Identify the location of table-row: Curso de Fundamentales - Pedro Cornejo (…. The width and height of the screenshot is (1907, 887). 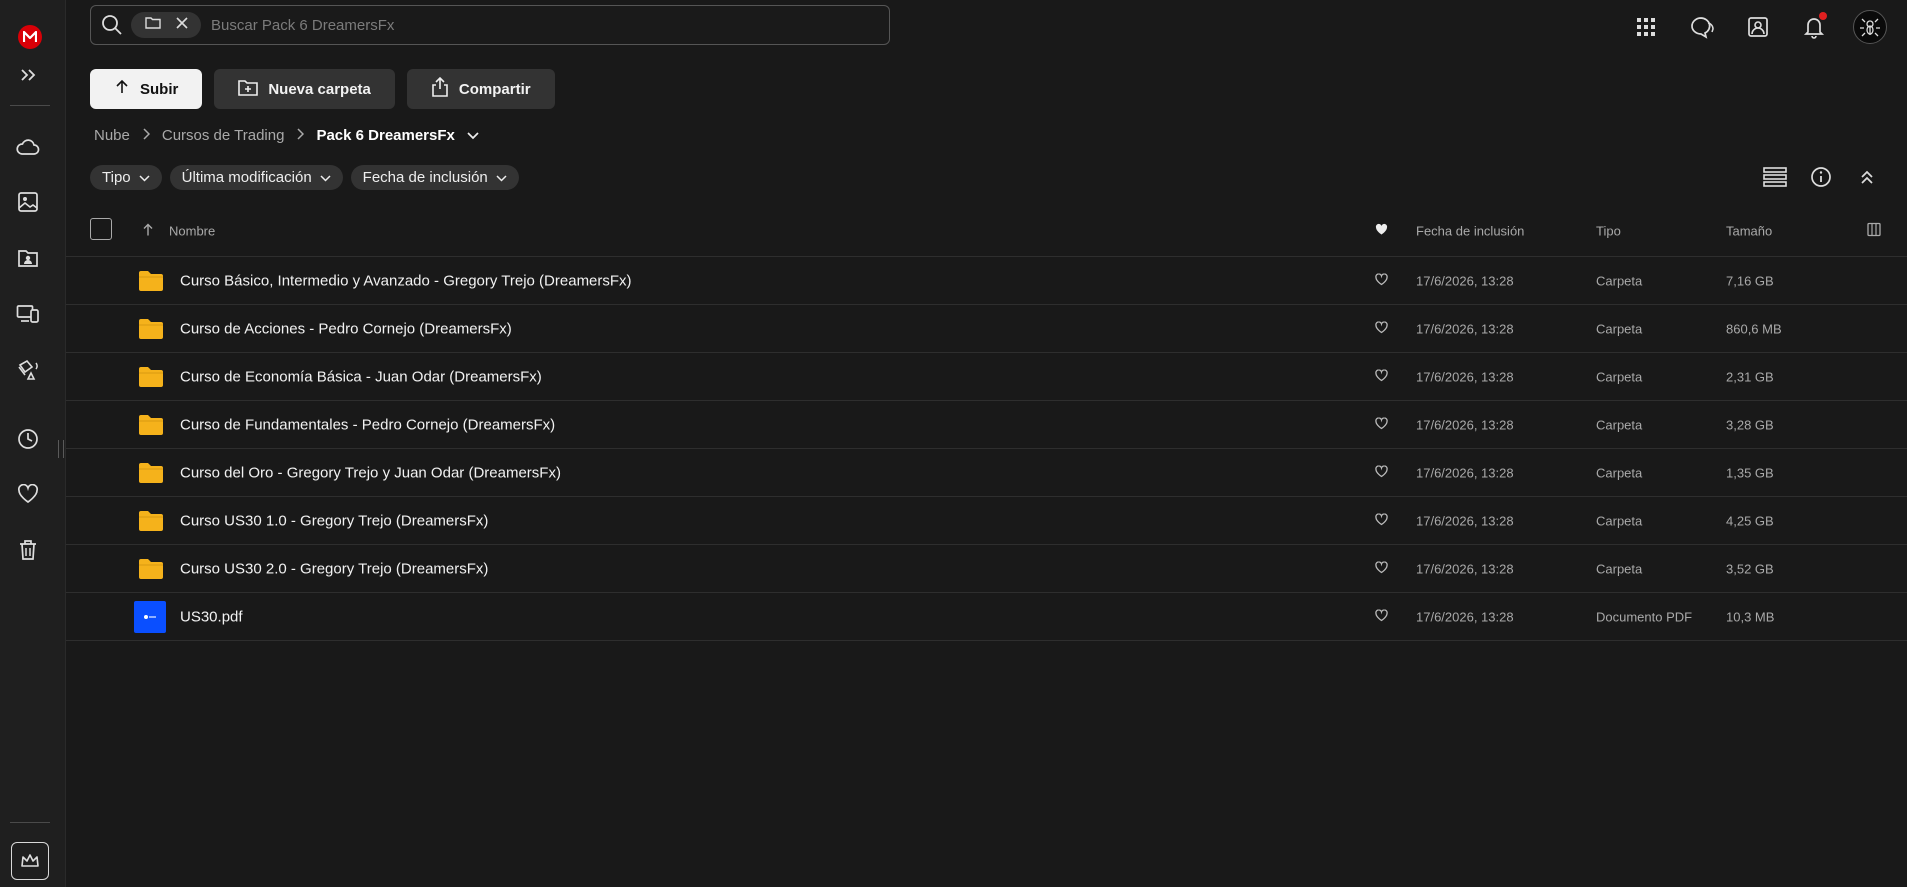
(986, 425).